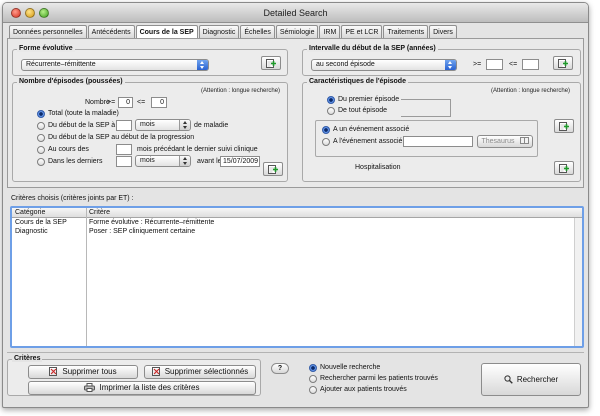 This screenshot has width=600, height=416. Describe the element at coordinates (295, 352) in the screenshot. I see `bottom-separator` at that location.